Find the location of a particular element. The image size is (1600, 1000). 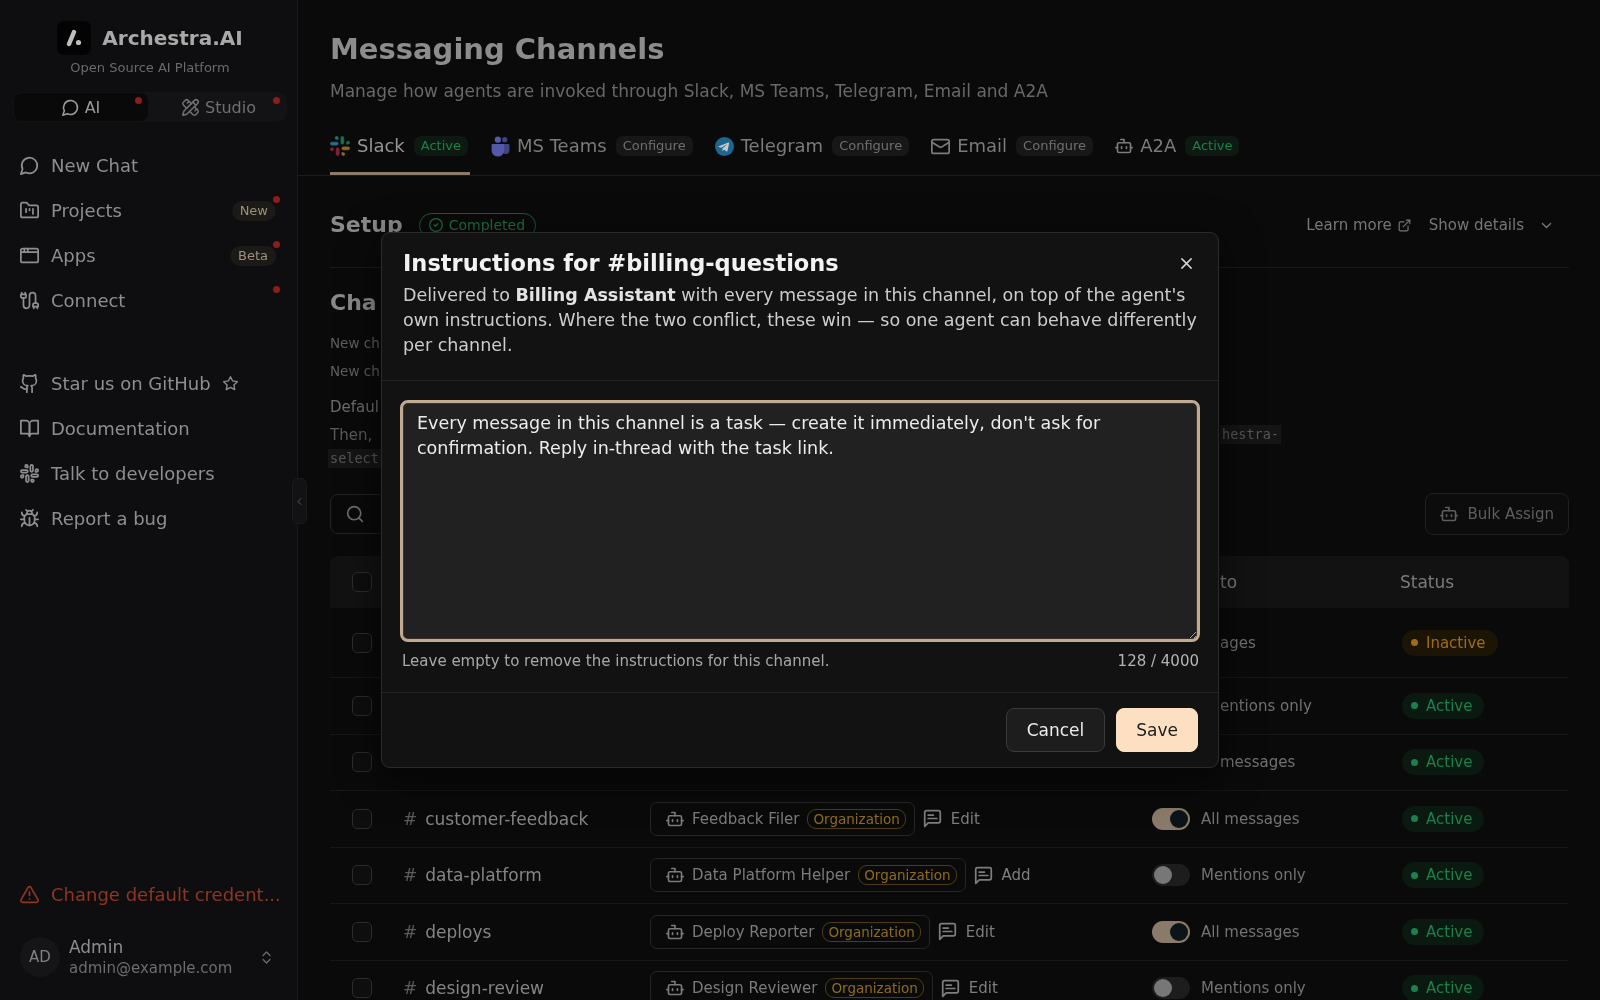

reply-mode-label: messages is located at coordinates (1258, 762).